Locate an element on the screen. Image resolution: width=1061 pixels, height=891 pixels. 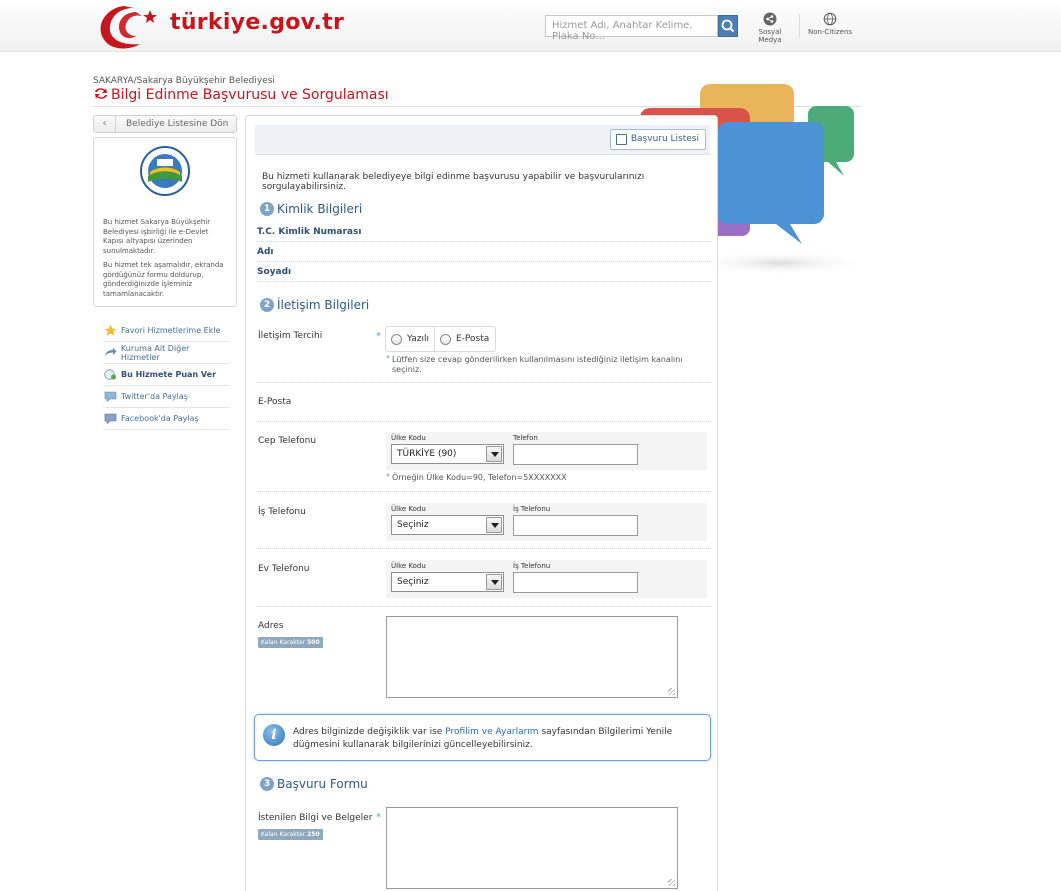
requested-info-textarea is located at coordinates (532, 848).